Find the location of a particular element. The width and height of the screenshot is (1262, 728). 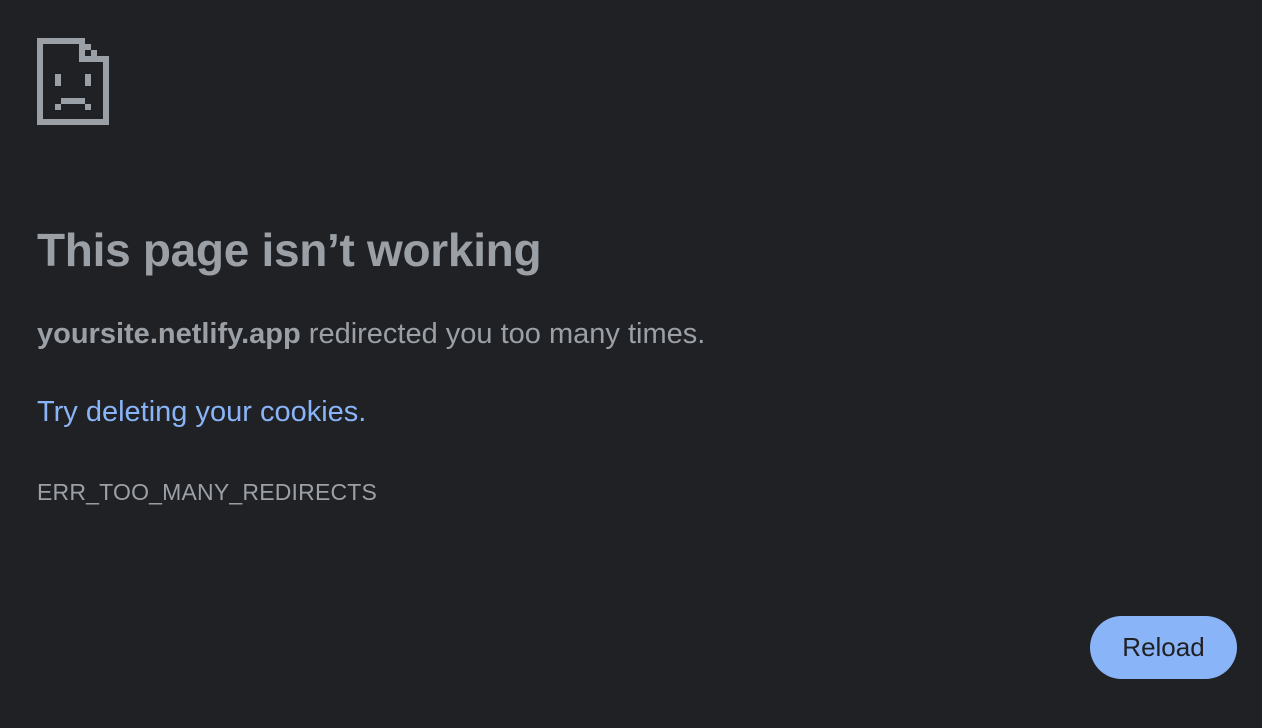

suggestion: Try deleting your cookies. is located at coordinates (201, 412).